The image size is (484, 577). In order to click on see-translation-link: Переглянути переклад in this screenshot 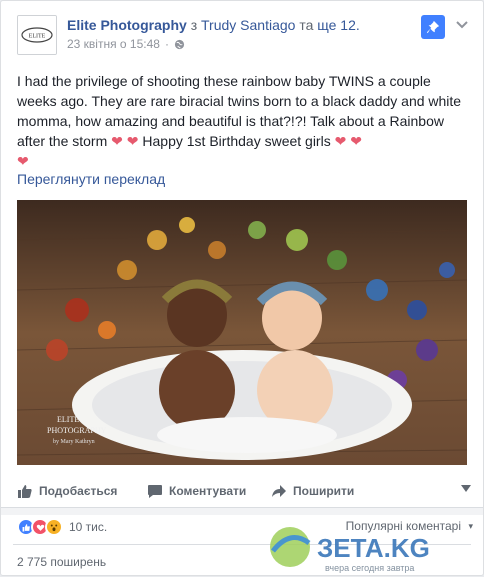, I will do `click(91, 179)`.